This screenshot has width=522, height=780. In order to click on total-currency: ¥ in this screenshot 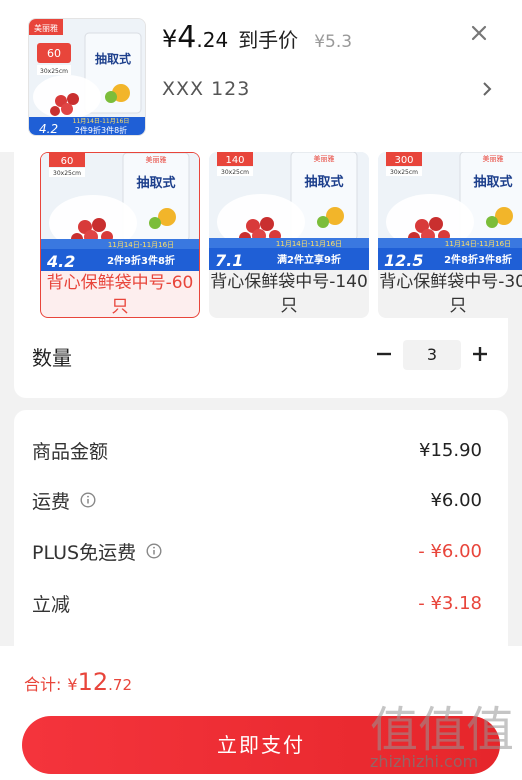, I will do `click(72, 684)`.